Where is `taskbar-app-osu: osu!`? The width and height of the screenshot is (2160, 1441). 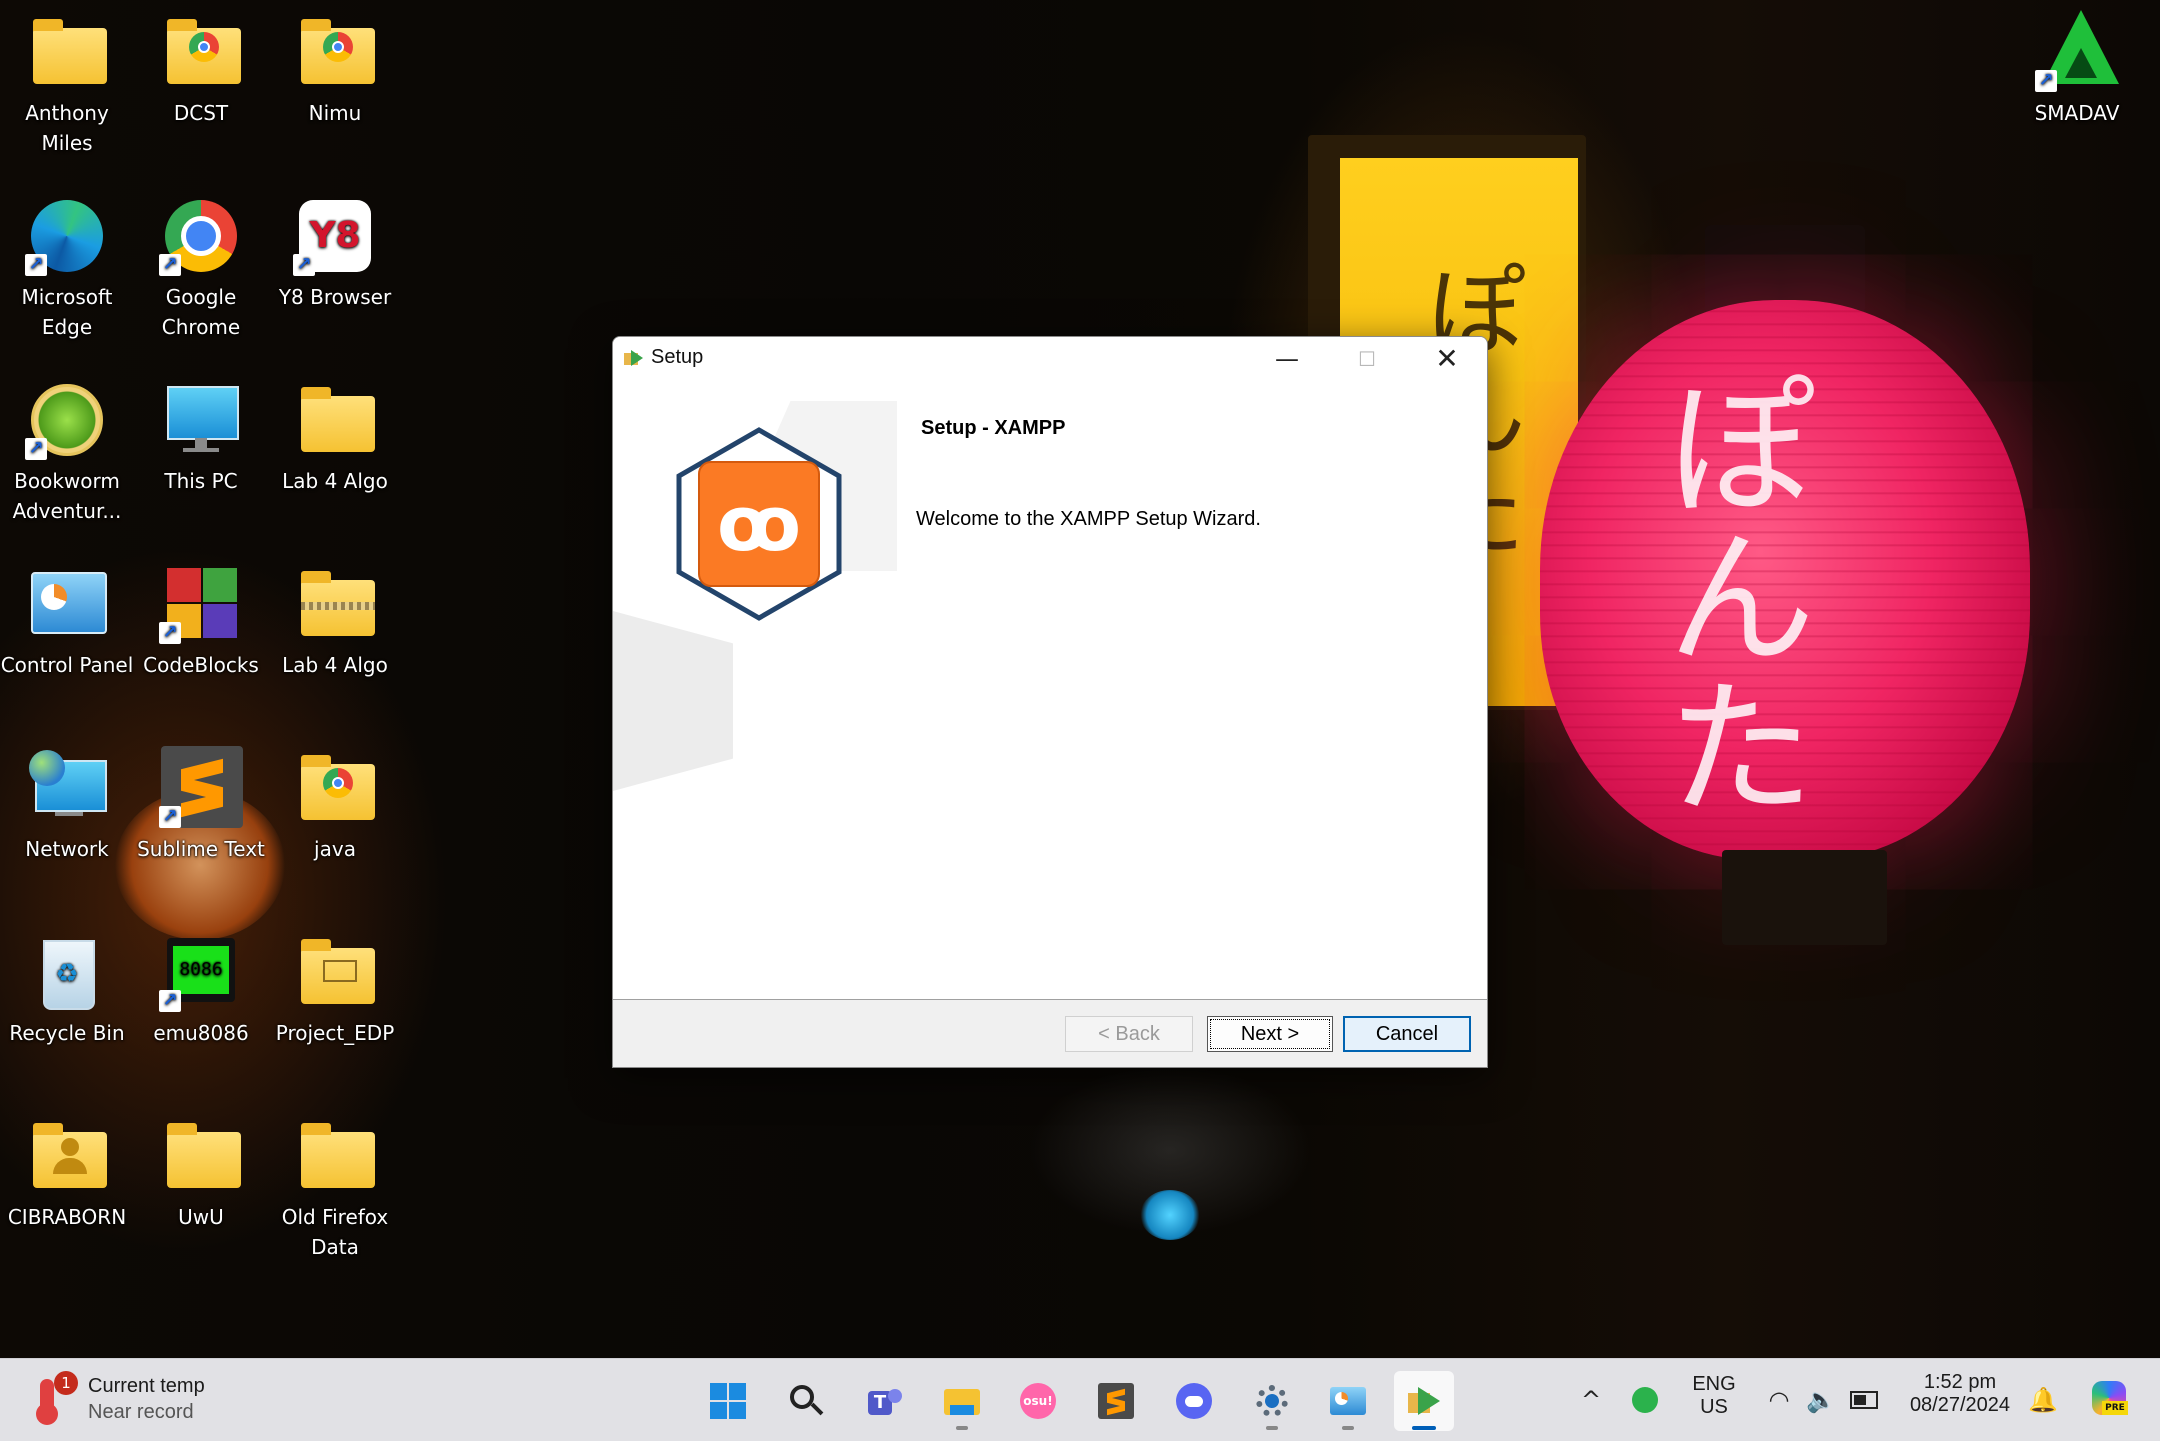 taskbar-app-osu: osu! is located at coordinates (1038, 1401).